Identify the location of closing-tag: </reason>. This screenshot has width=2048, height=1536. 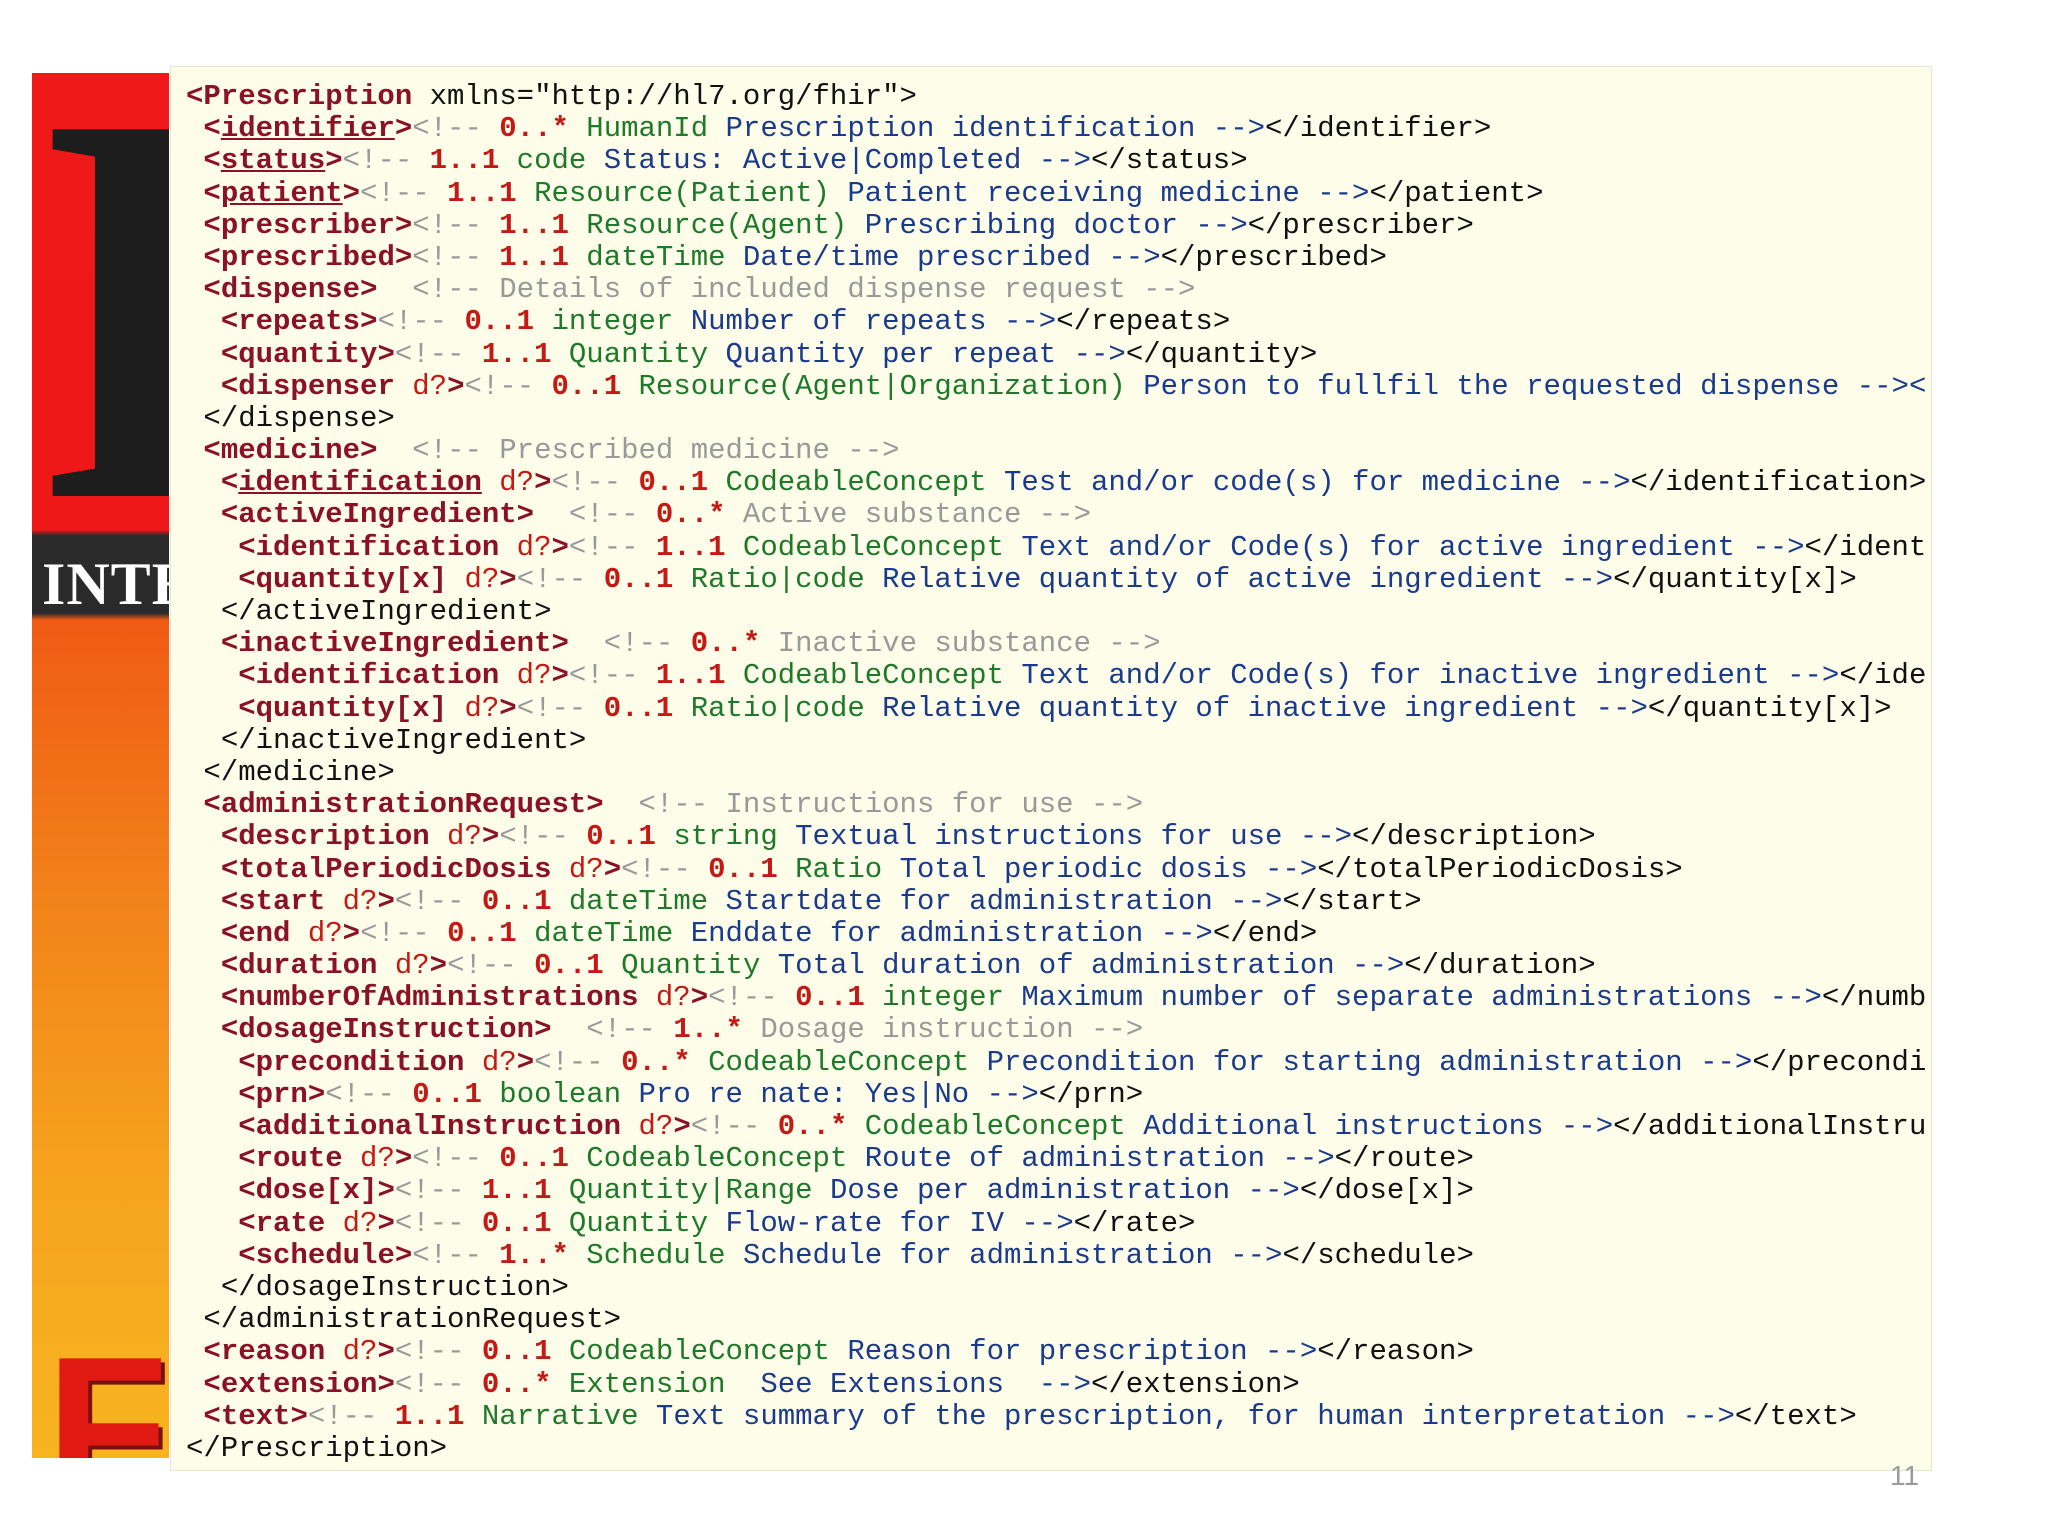
(1395, 1352).